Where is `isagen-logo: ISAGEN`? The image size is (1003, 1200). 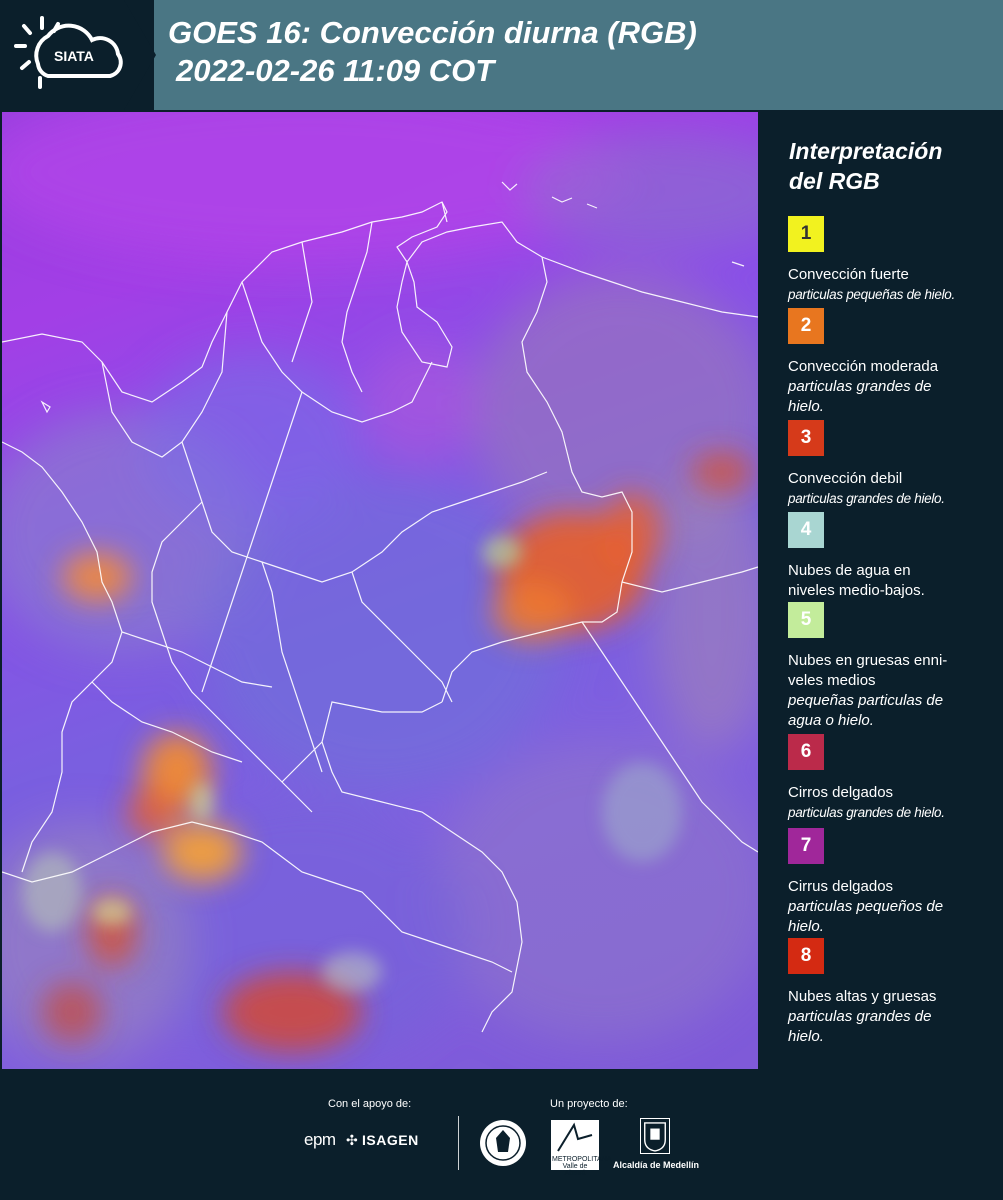 isagen-logo: ISAGEN is located at coordinates (390, 1140).